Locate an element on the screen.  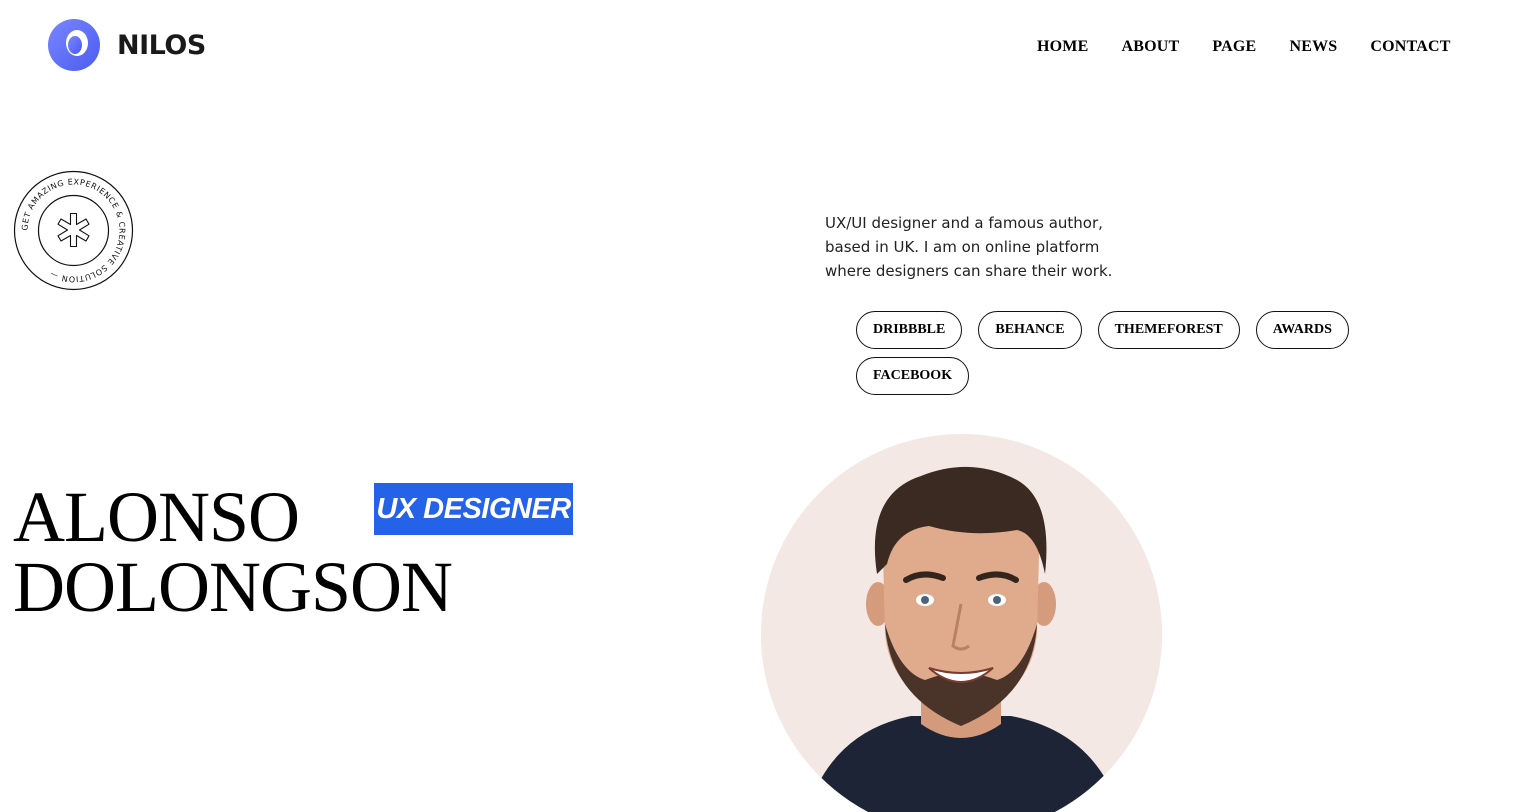
social-behance: BEHANCE is located at coordinates (1030, 330).